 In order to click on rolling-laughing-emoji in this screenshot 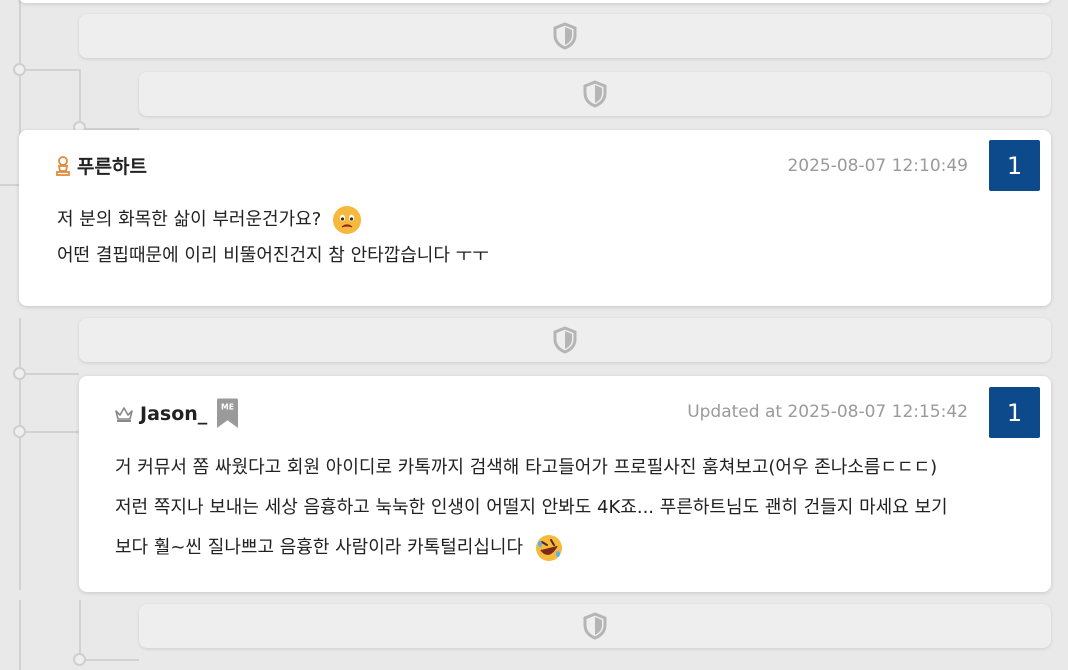, I will do `click(549, 548)`.